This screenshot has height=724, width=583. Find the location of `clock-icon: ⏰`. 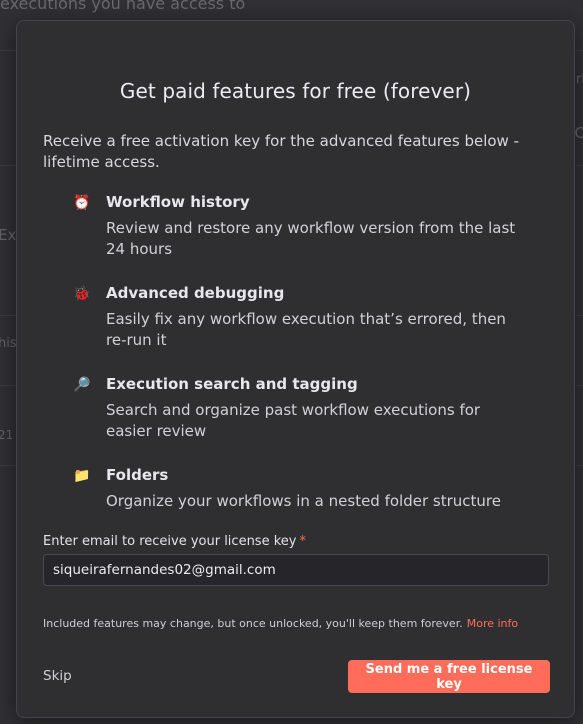

clock-icon: ⏰ is located at coordinates (82, 203).